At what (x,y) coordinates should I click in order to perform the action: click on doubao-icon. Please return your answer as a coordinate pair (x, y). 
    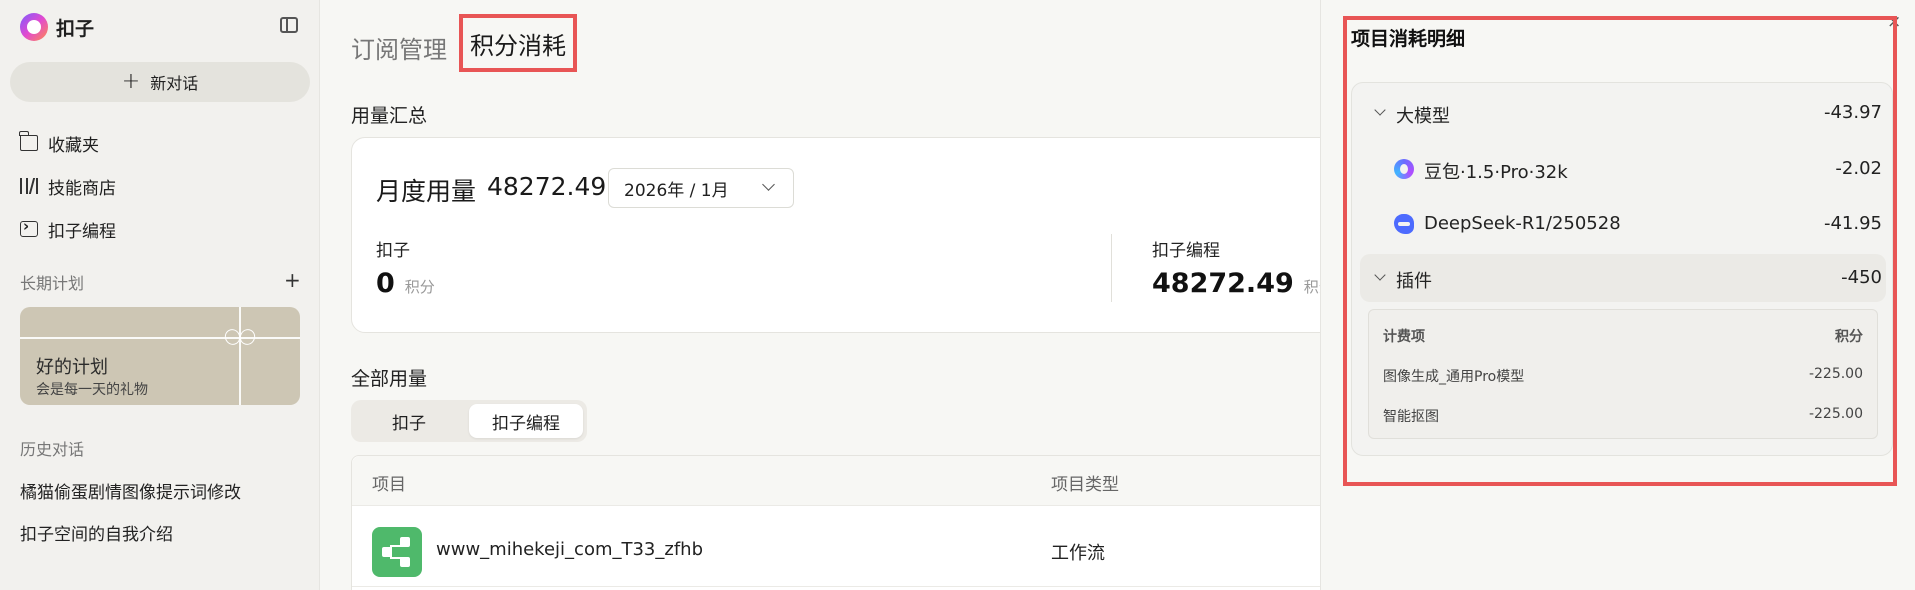
    Looking at the image, I should click on (1404, 169).